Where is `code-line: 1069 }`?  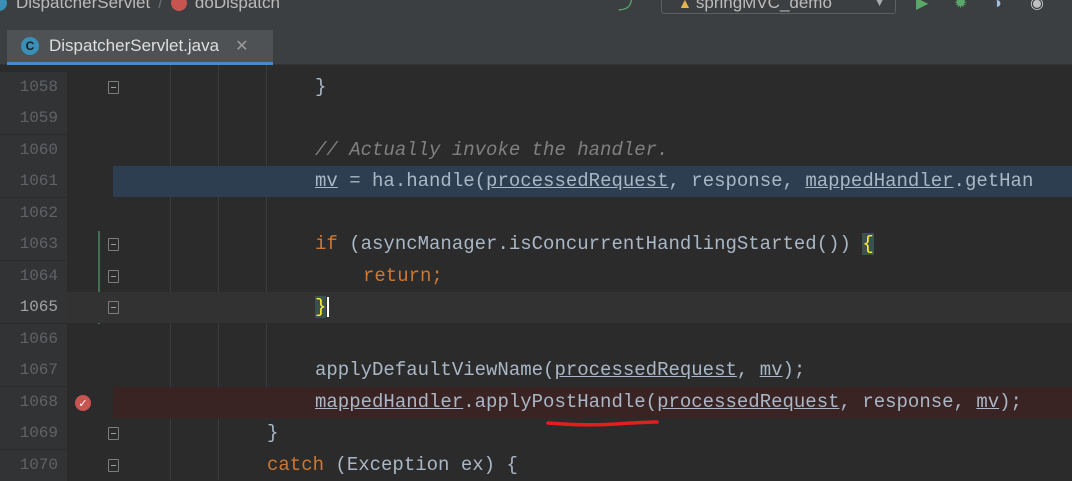
code-line: 1069 } is located at coordinates (536, 433).